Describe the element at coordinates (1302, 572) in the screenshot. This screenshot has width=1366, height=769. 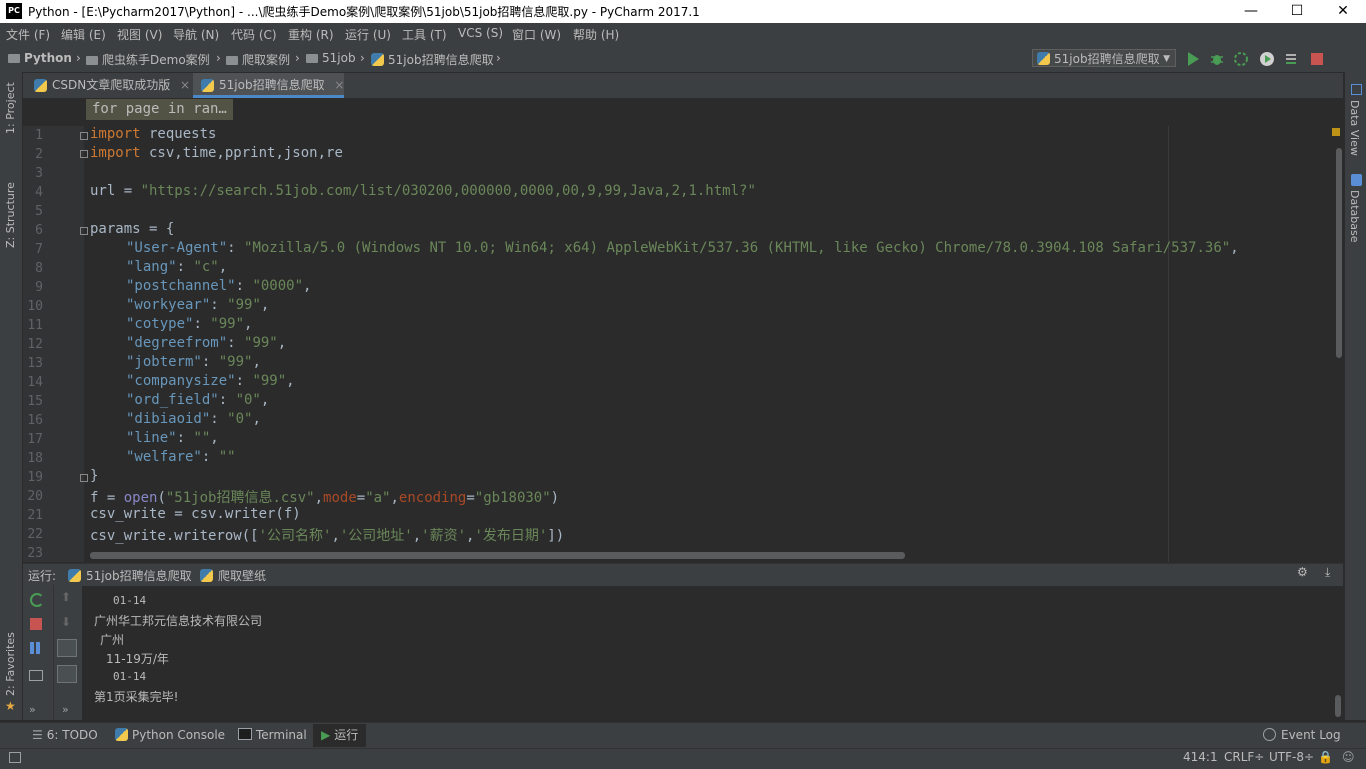
I see `gear-icon: ⚙` at that location.